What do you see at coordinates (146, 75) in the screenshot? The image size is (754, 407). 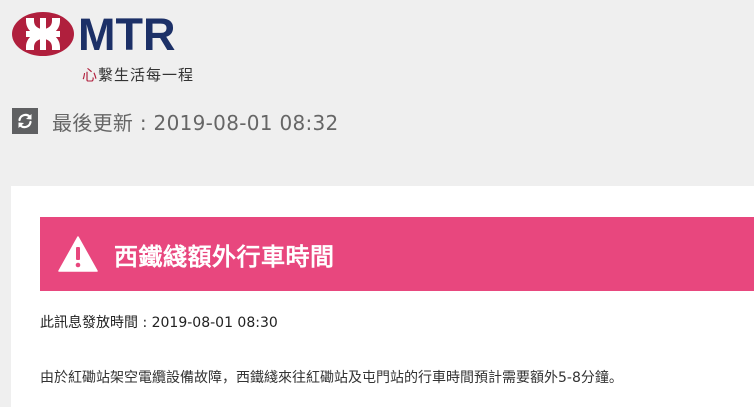 I see `tagline-text: 繫生活每一程` at bounding box center [146, 75].